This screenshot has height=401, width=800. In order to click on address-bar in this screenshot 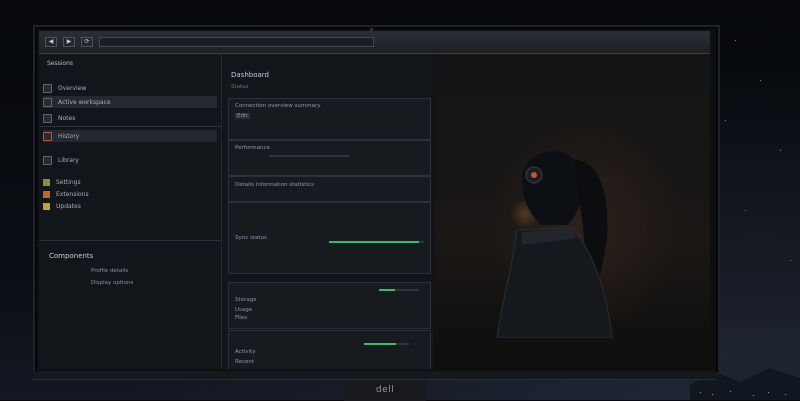, I will do `click(236, 42)`.